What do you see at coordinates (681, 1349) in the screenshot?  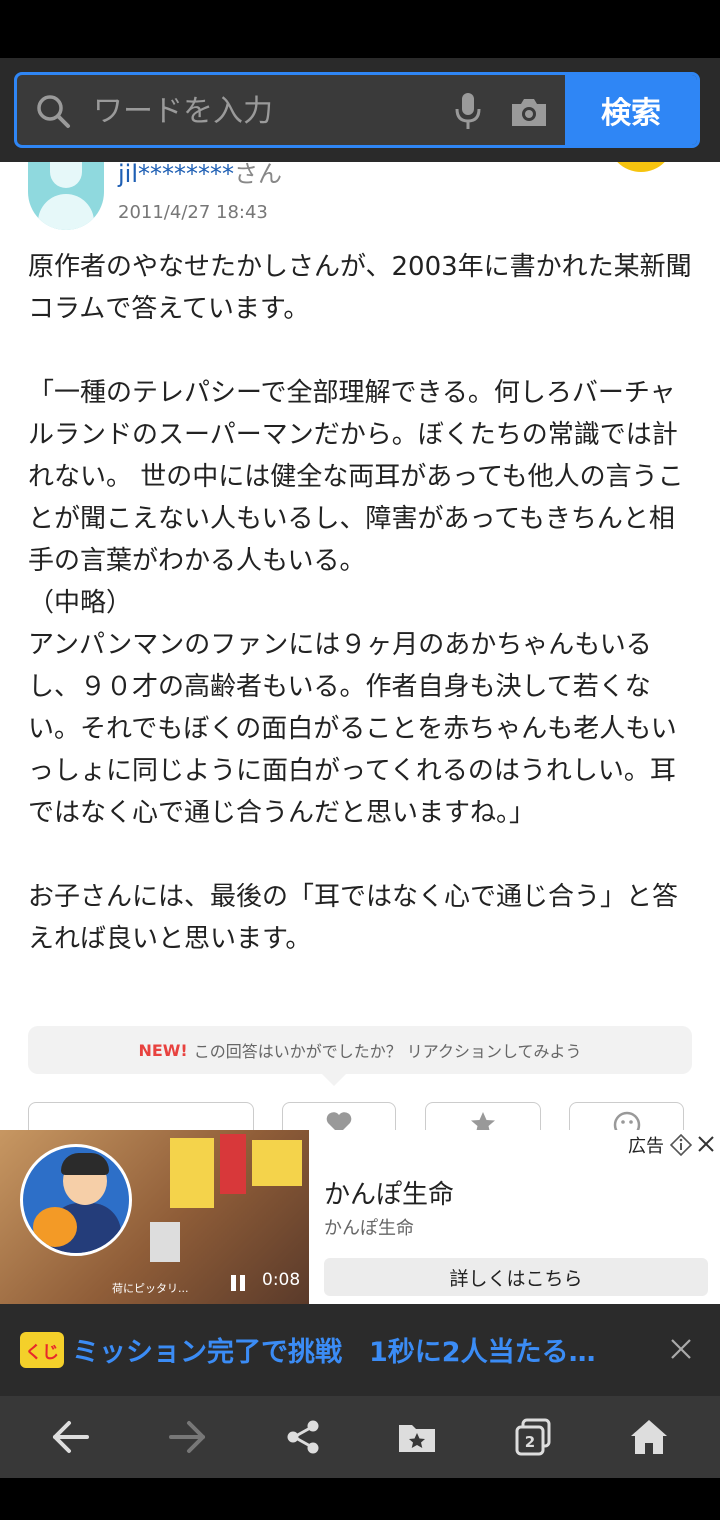 I see `banner-close-icon` at bounding box center [681, 1349].